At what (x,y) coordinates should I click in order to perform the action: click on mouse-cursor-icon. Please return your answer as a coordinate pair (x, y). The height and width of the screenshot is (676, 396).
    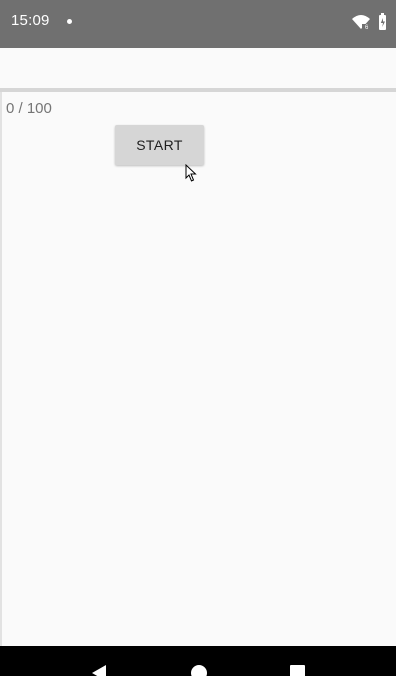
    Looking at the image, I should click on (191, 173).